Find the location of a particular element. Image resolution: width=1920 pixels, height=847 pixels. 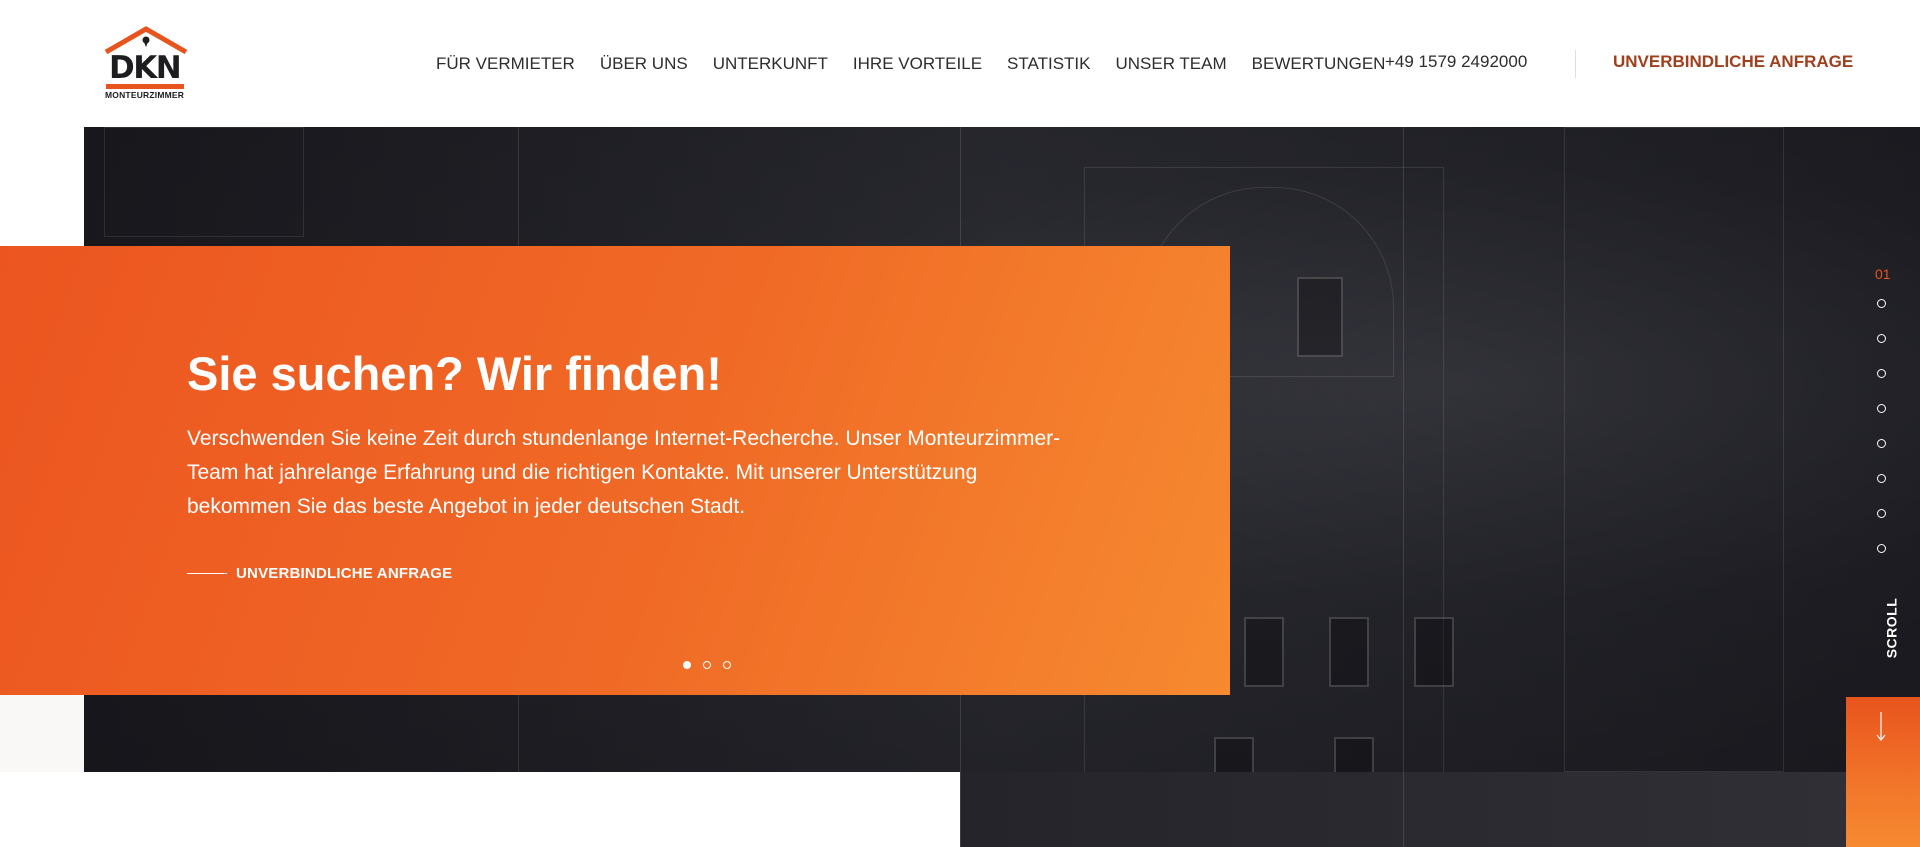

logo: DKN MONTEURZIMMER is located at coordinates (146, 64).